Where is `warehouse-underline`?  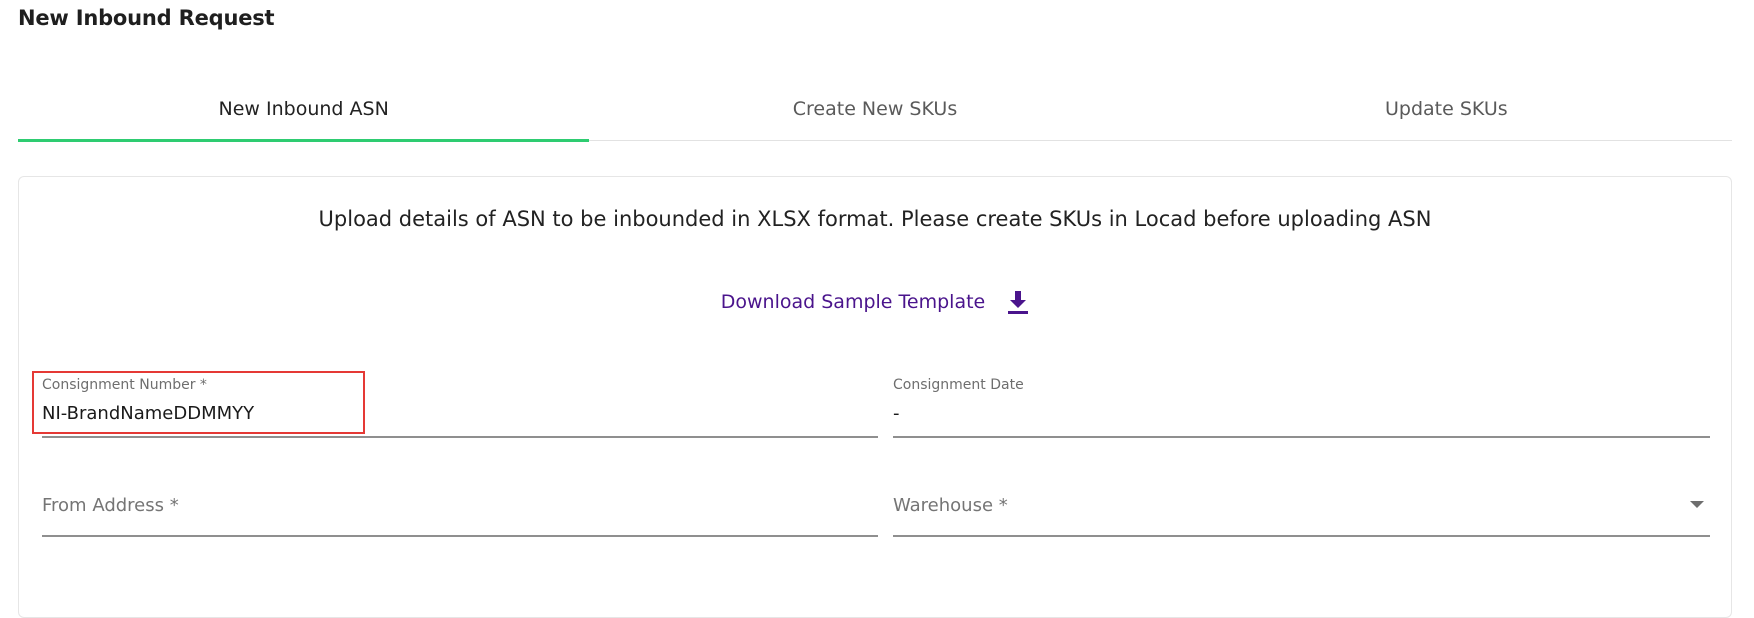
warehouse-underline is located at coordinates (1301, 536).